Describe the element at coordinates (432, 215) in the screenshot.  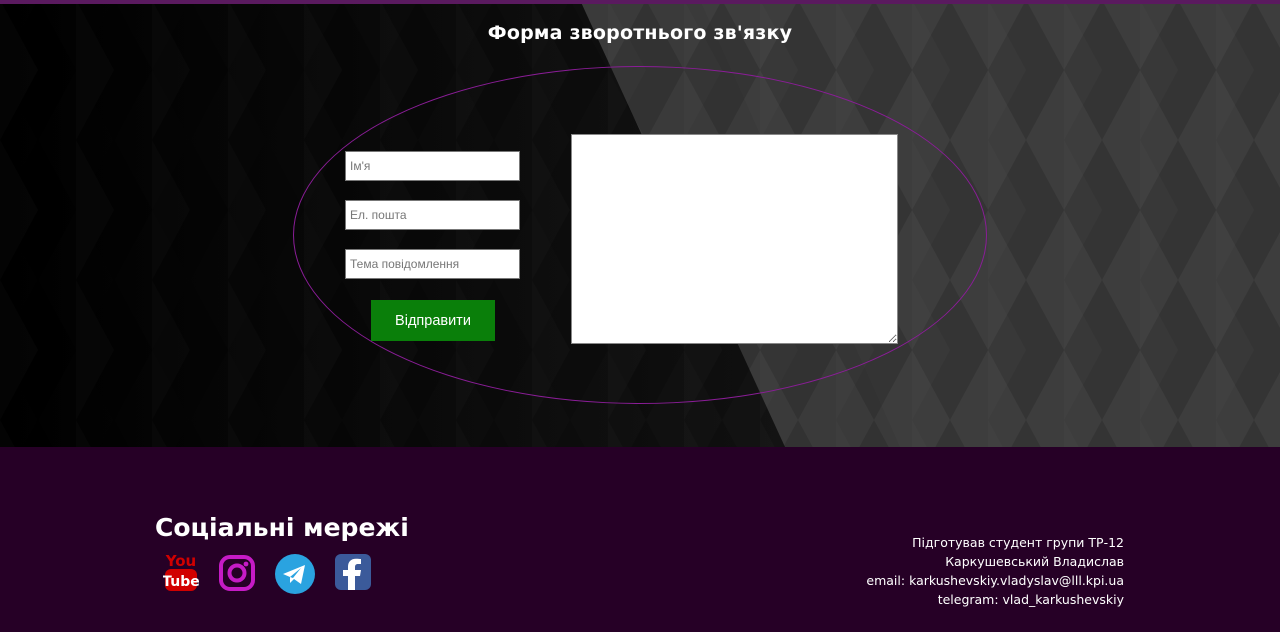
I see `email-input` at that location.